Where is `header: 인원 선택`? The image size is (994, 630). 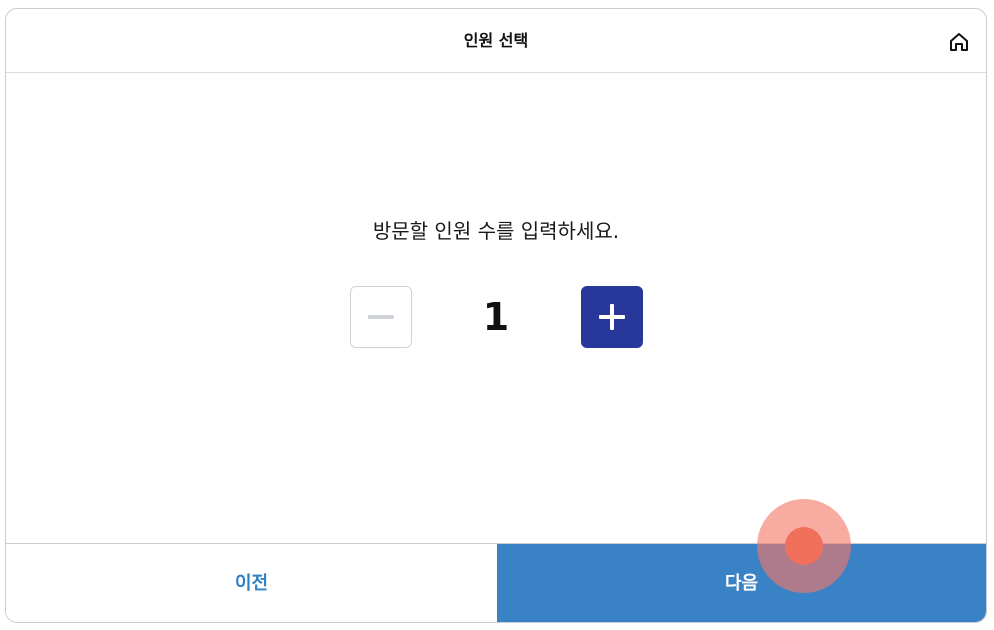 header: 인원 선택 is located at coordinates (496, 41).